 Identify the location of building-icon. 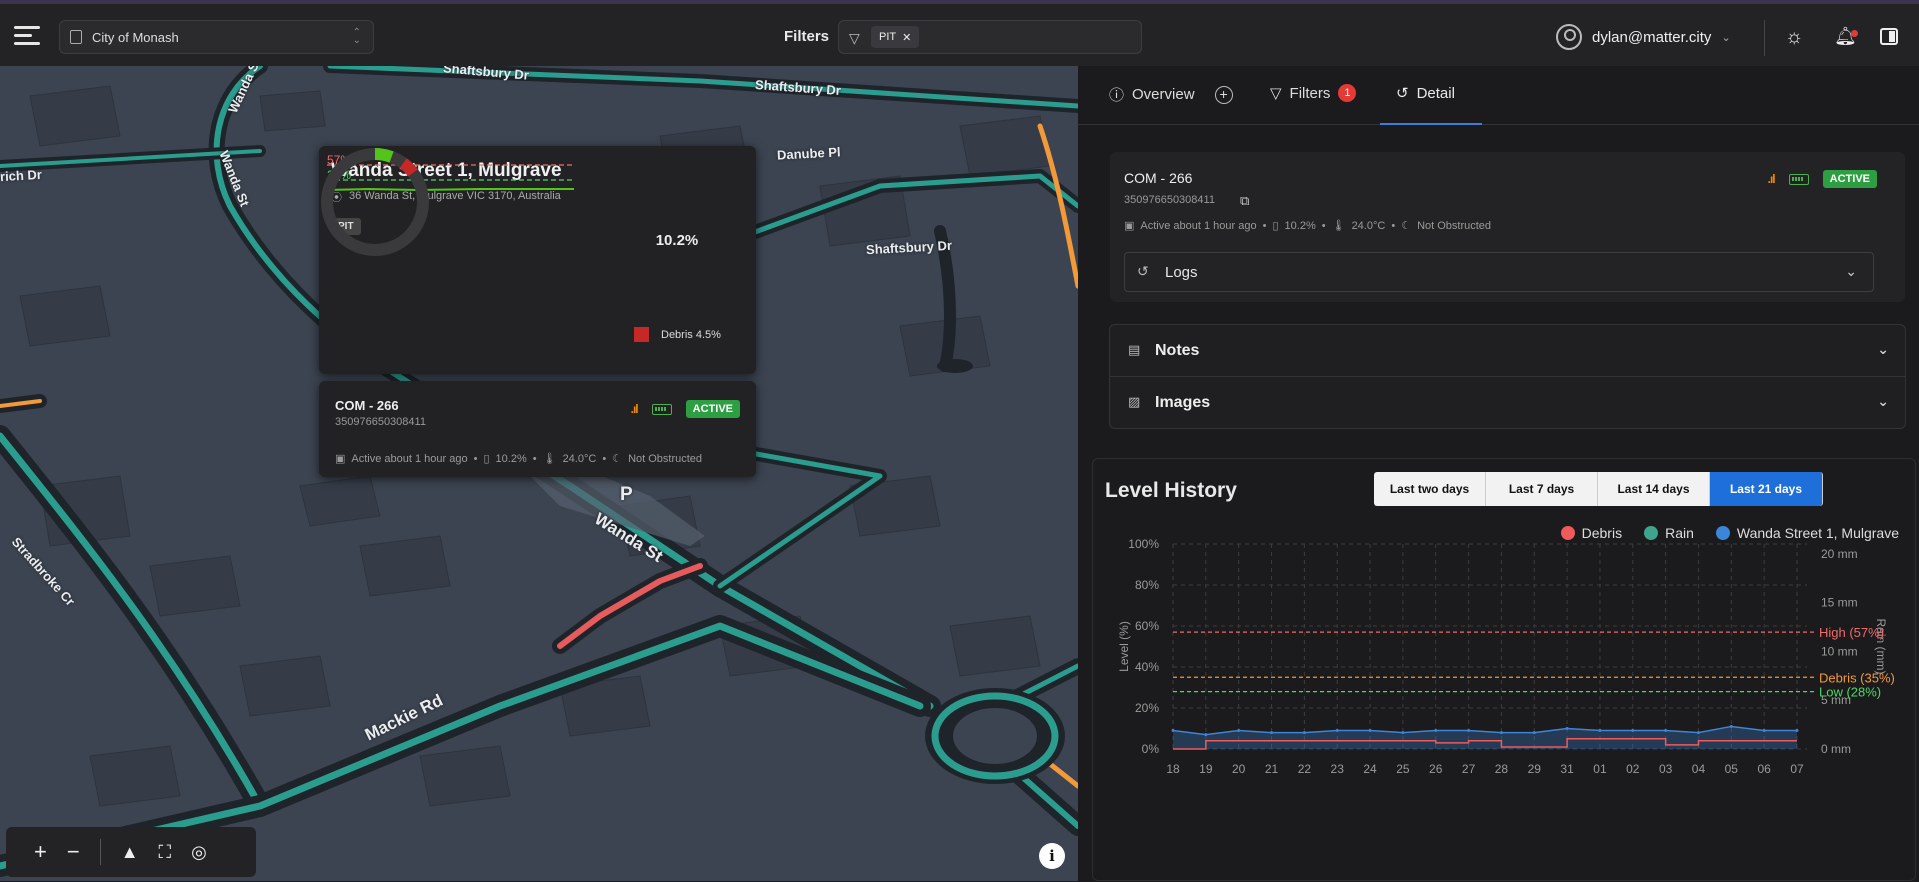
(76, 37).